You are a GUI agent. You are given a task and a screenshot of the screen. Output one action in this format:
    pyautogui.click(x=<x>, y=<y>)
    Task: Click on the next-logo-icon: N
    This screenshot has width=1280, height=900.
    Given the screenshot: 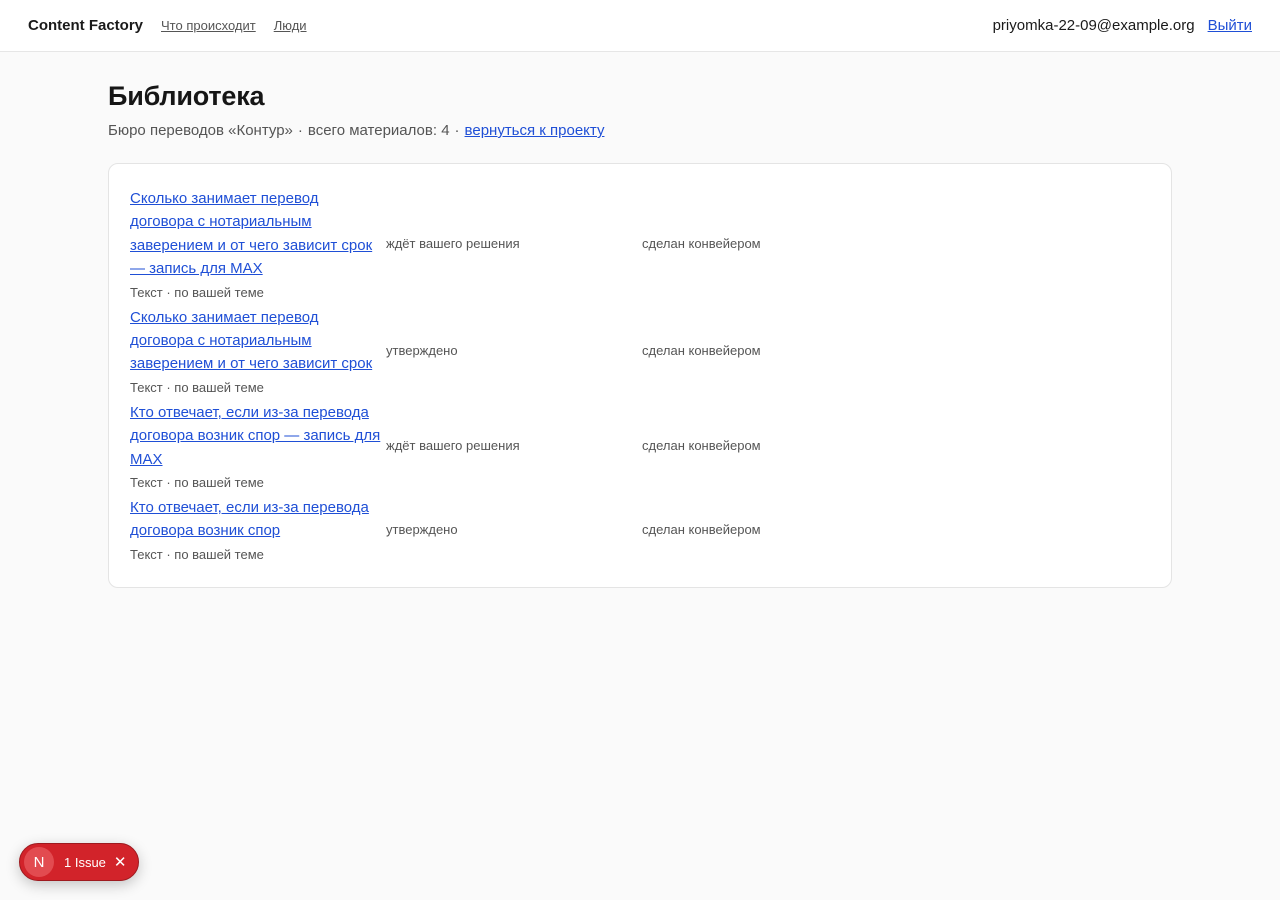 What is the action you would take?
    pyautogui.click(x=39, y=862)
    